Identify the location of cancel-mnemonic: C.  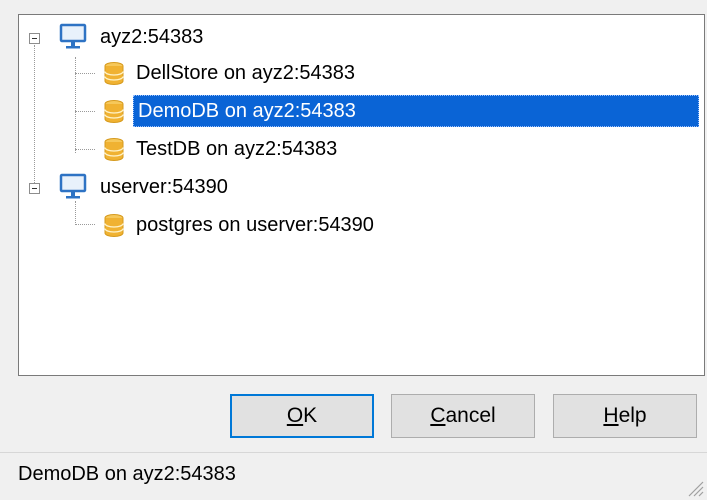
(438, 415).